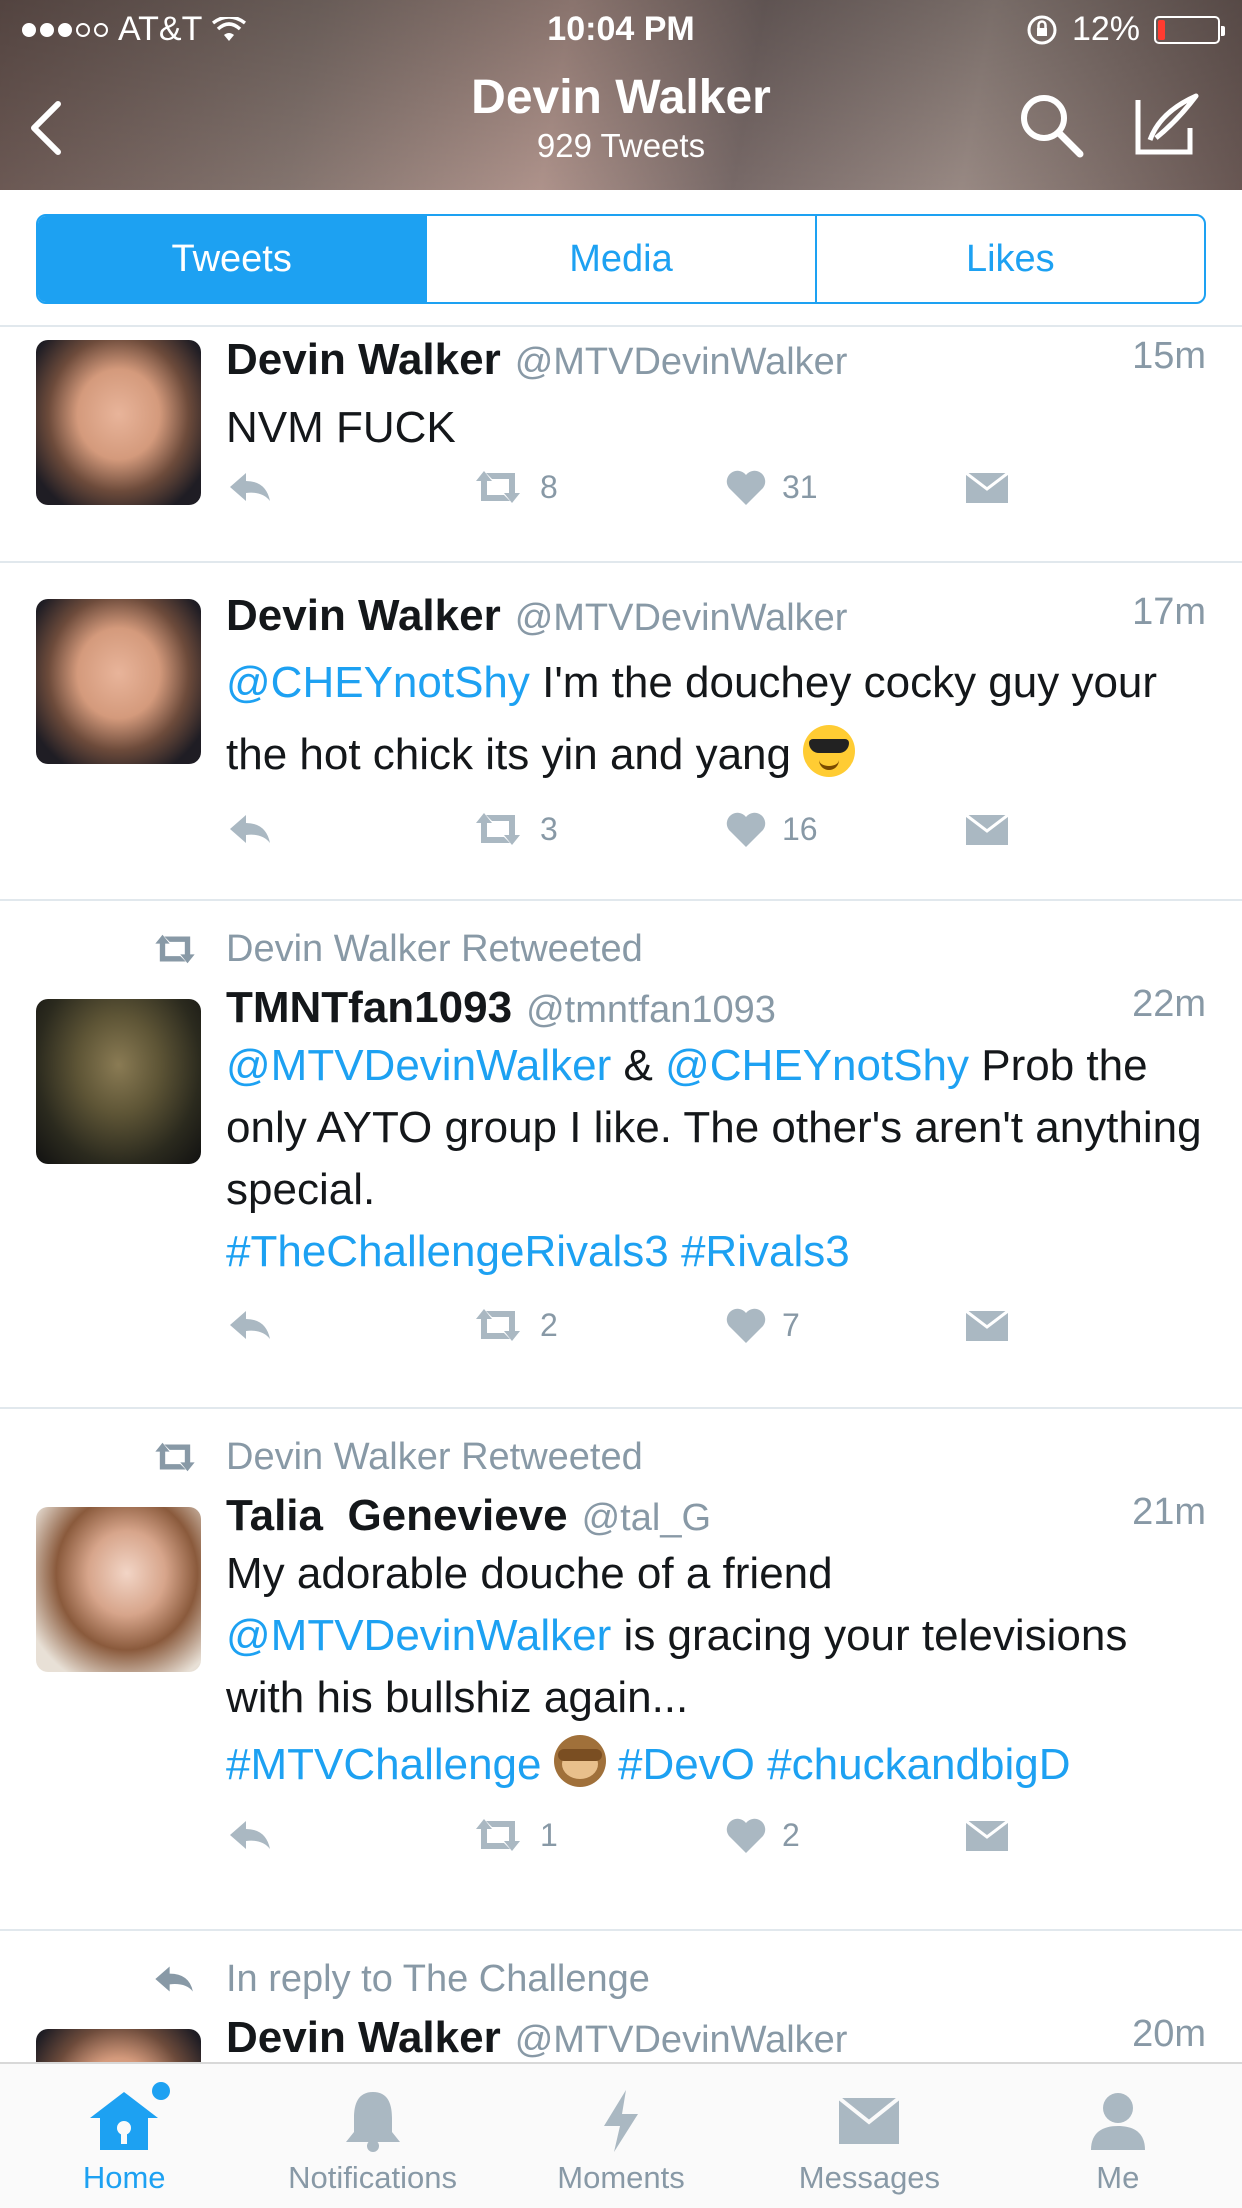 The height and width of the screenshot is (2208, 1242). What do you see at coordinates (765, 1251) in the screenshot?
I see `hashtag-link: #Rivals3` at bounding box center [765, 1251].